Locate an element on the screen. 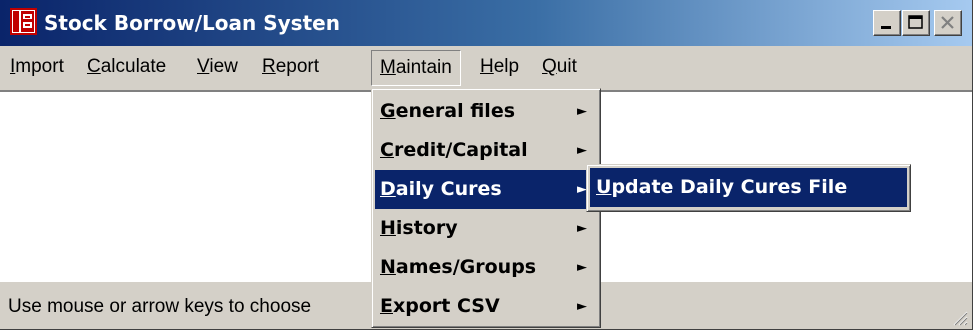  menu-import: Import is located at coordinates (37, 67).